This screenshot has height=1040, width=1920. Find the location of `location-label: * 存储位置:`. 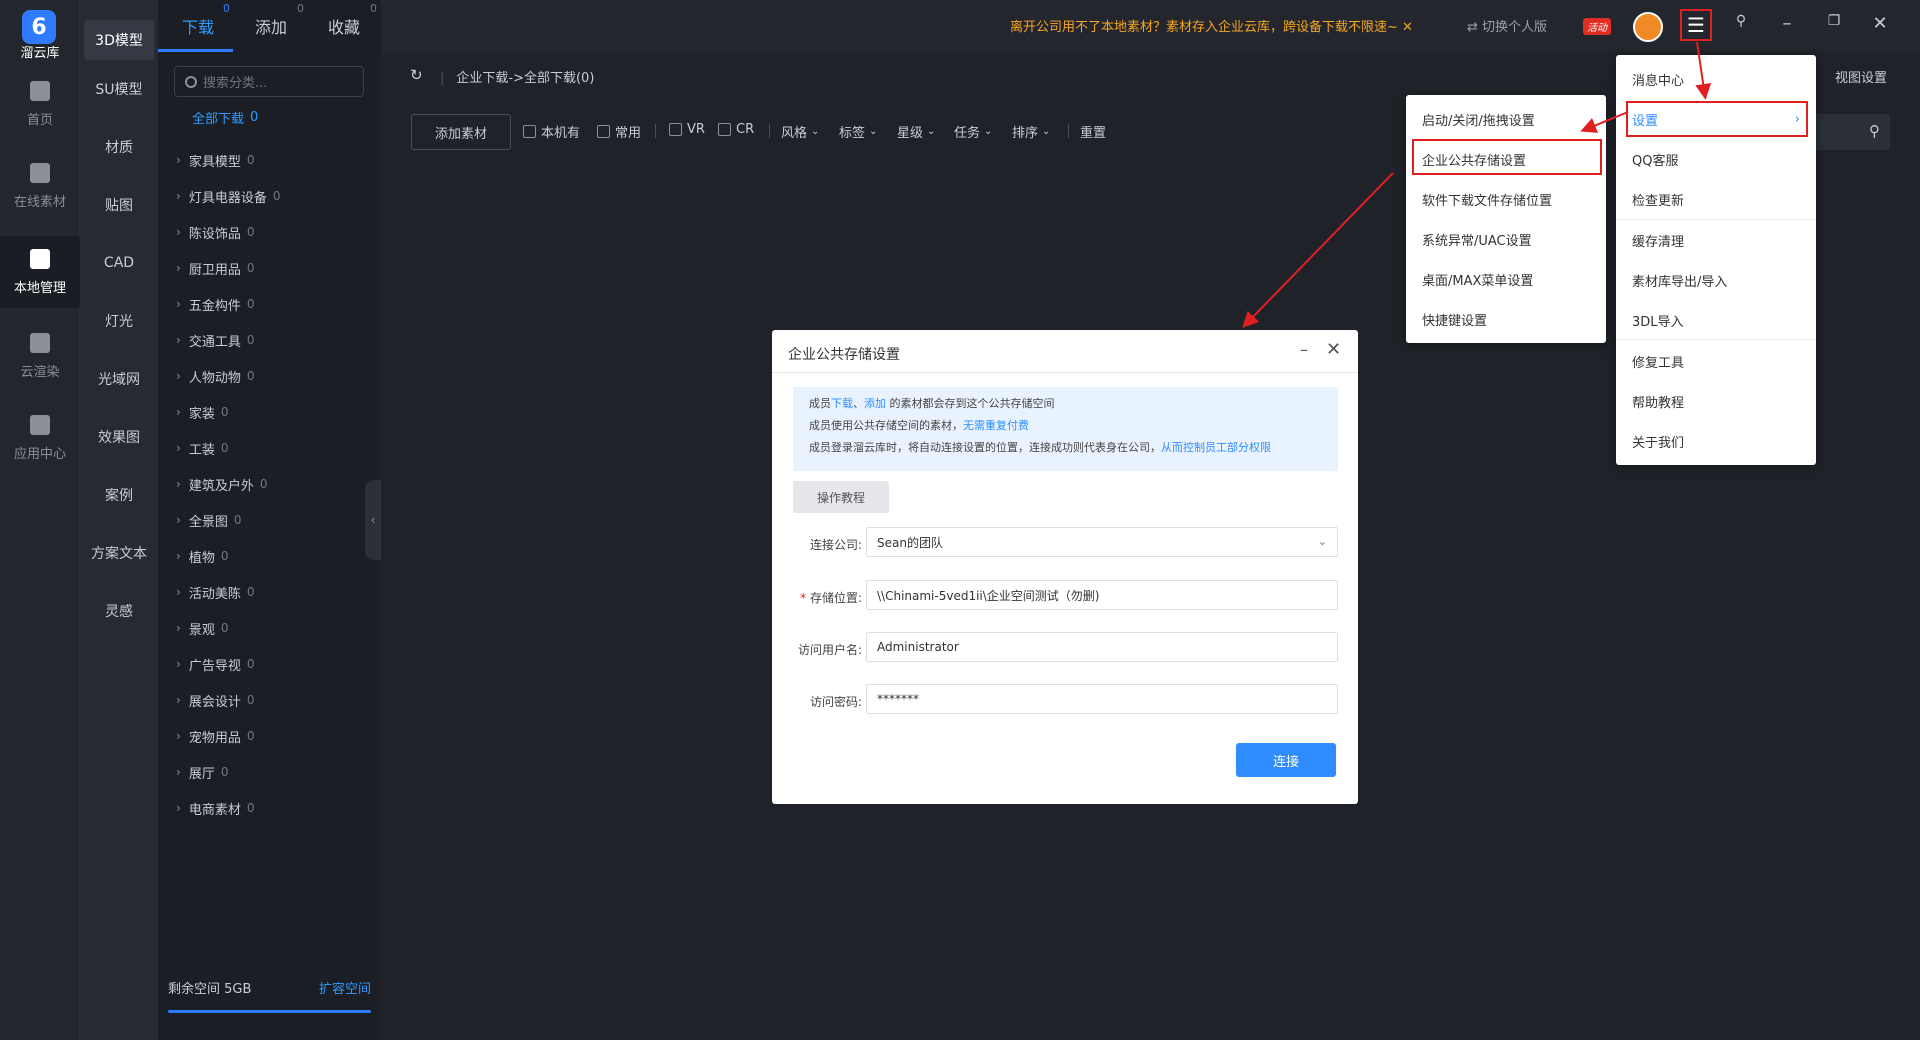

location-label: * 存储位置: is located at coordinates (831, 598).